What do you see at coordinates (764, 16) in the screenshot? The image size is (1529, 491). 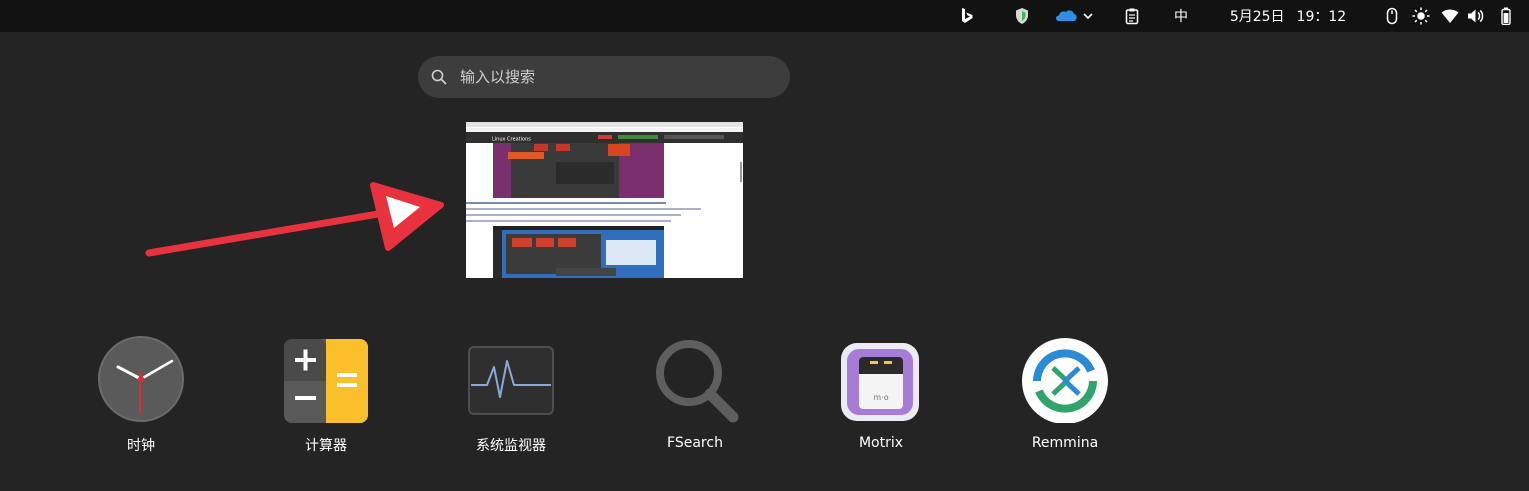 I see `top-bar: 中 5月25日 19：12` at bounding box center [764, 16].